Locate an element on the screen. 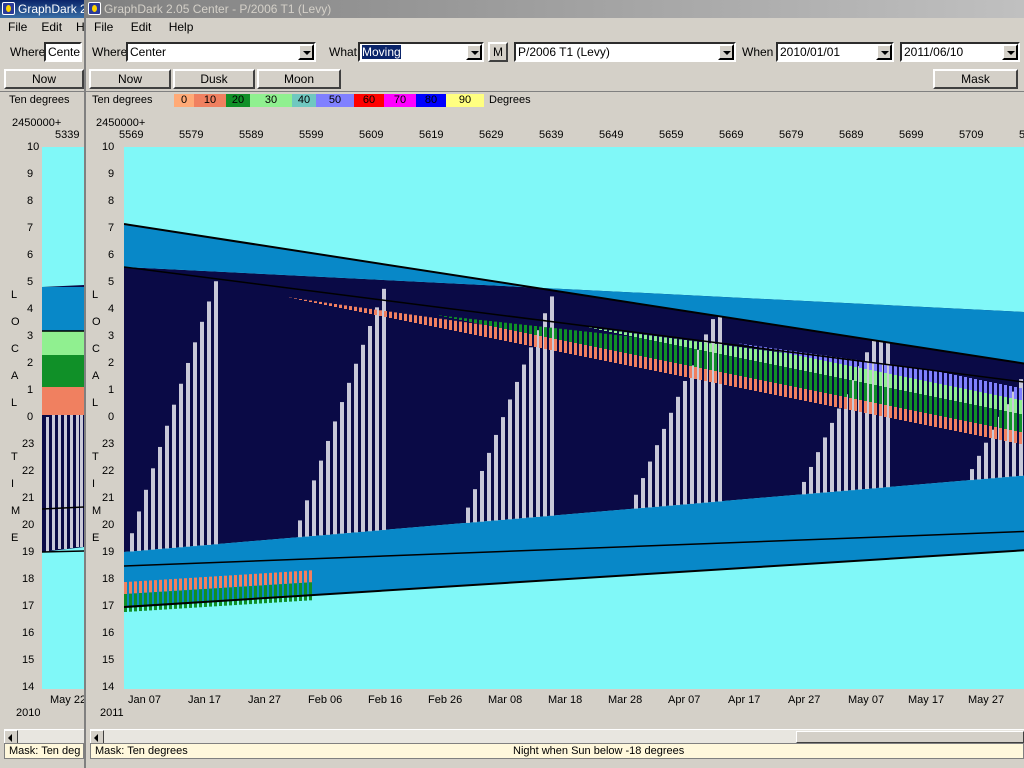  legend-swatch-30: 30 is located at coordinates (271, 100).